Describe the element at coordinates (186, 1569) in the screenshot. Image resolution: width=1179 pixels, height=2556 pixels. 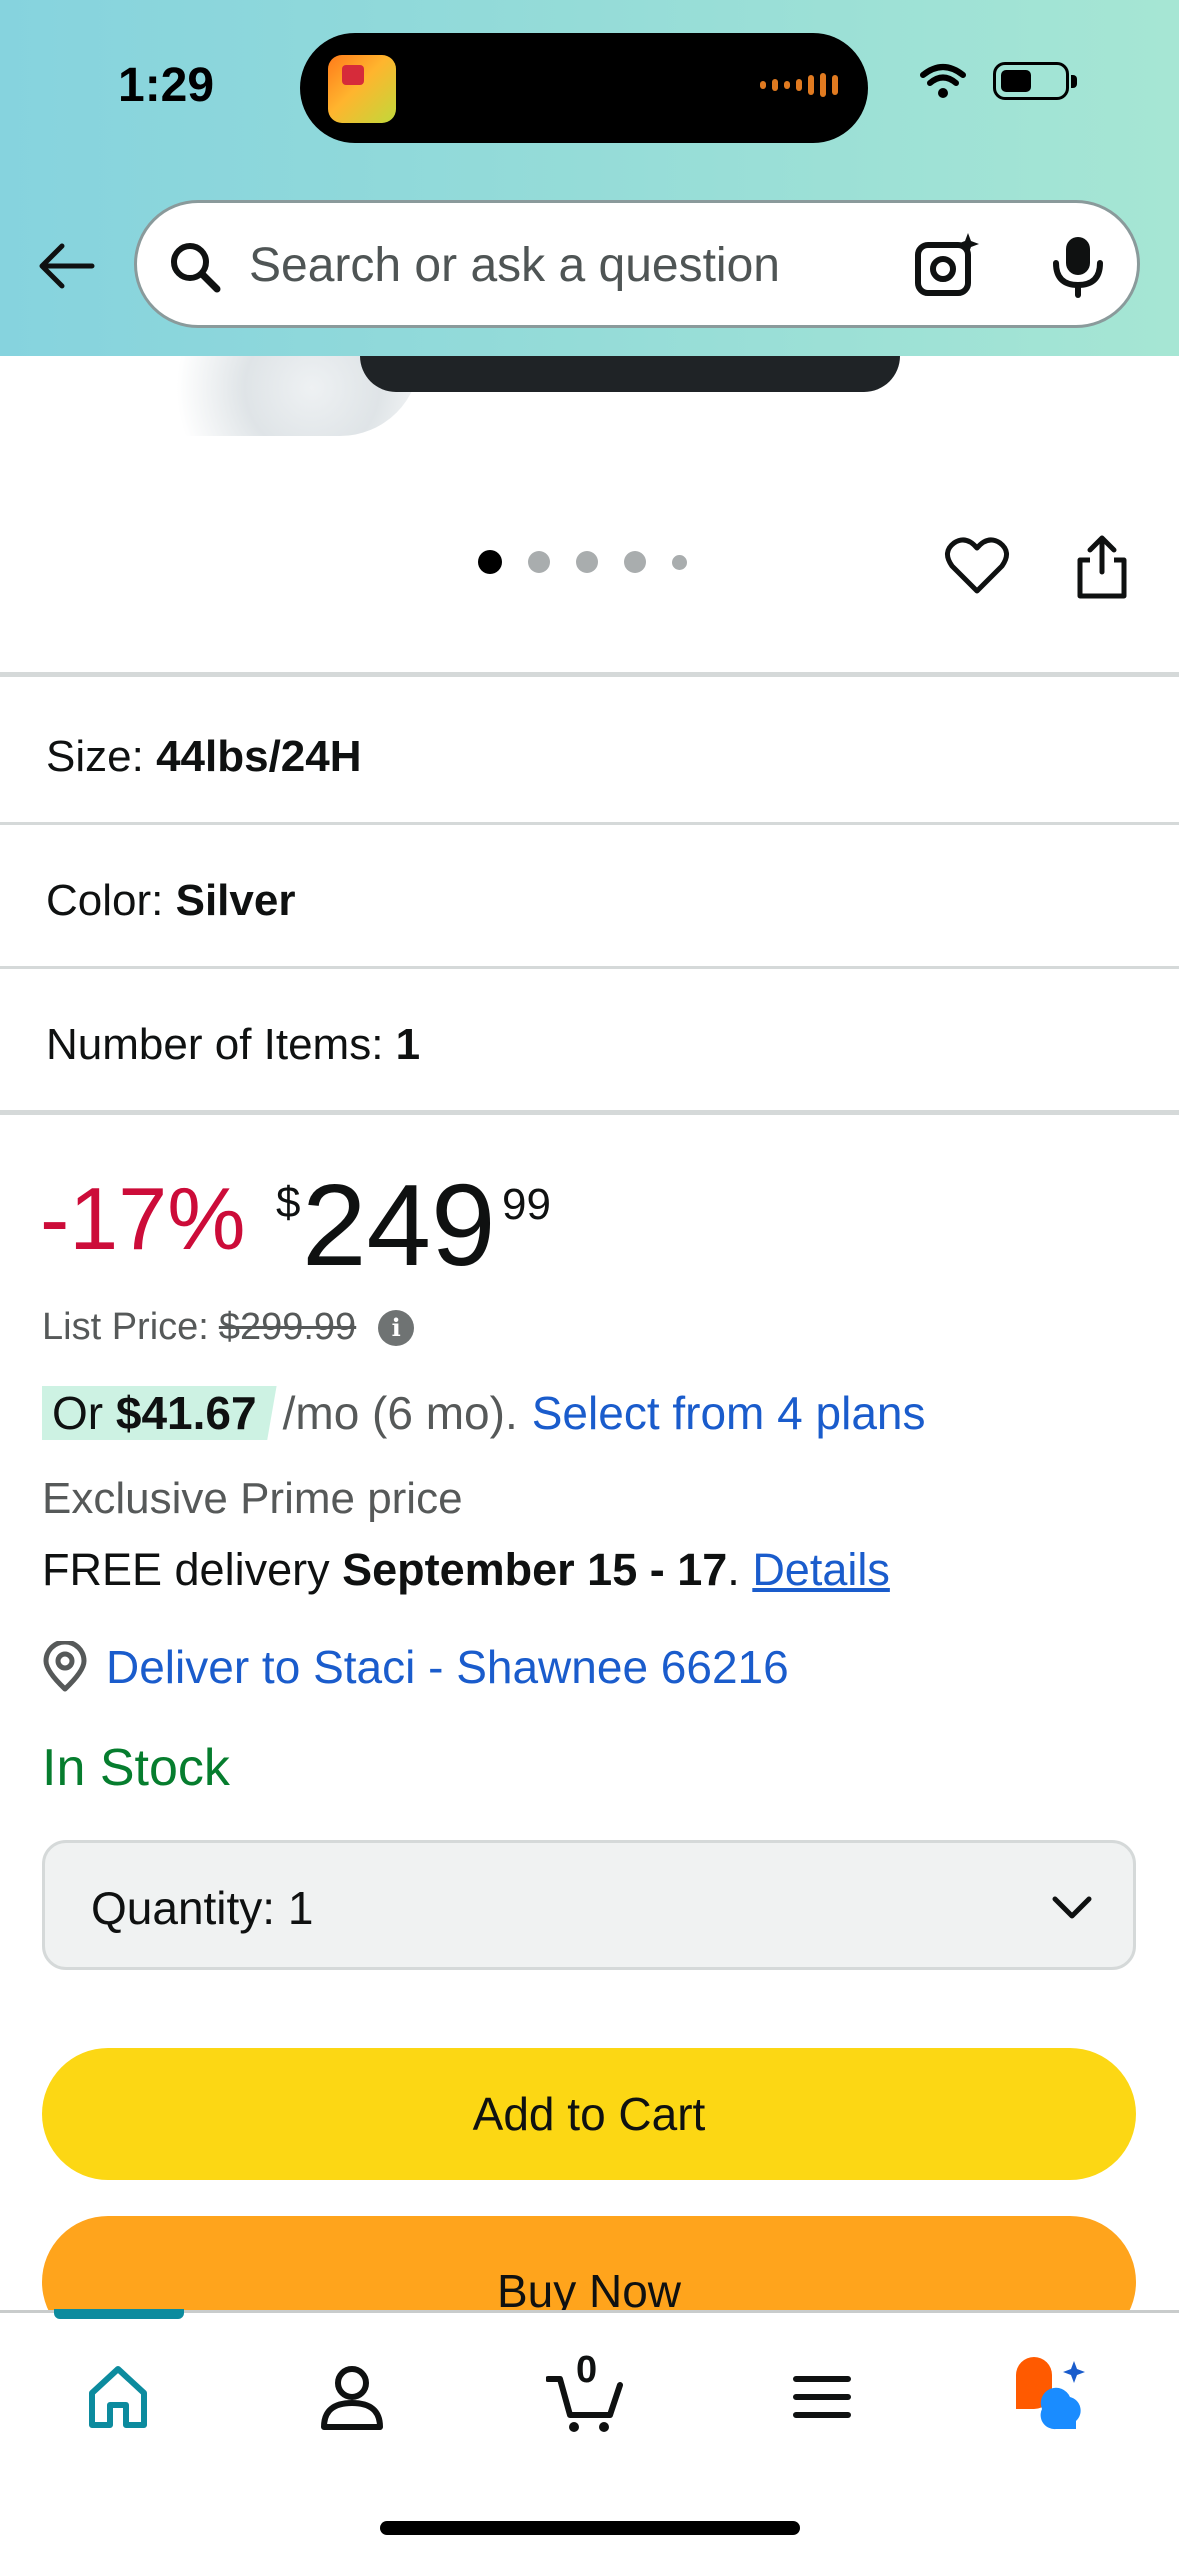
I see `delivery-prefix: FREE delivery` at that location.